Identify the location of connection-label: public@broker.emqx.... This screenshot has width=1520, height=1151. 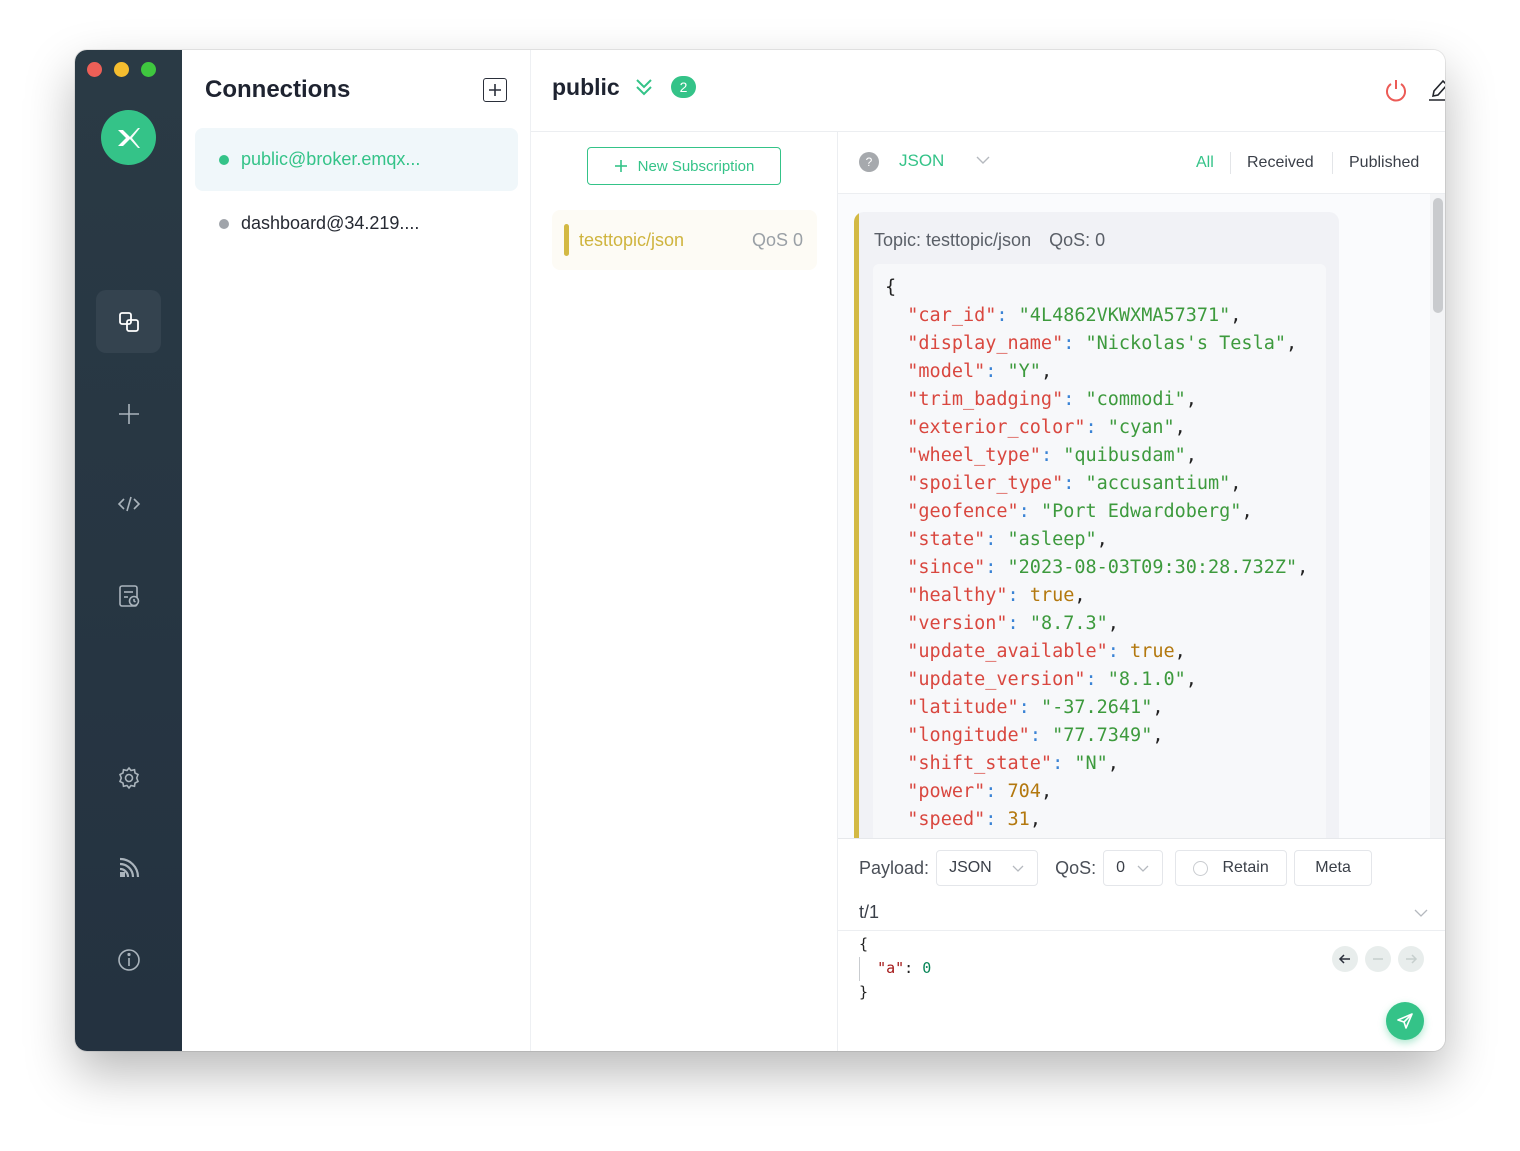
(331, 159).